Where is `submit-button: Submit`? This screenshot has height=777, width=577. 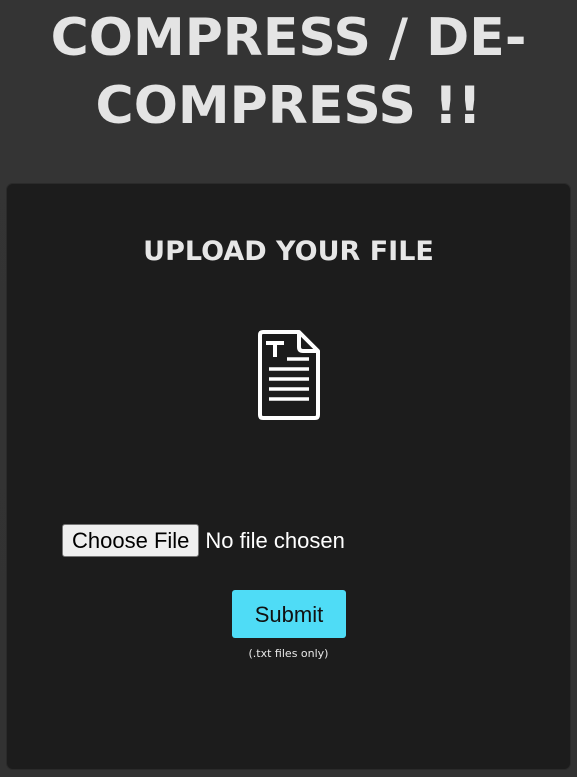
submit-button: Submit is located at coordinates (289, 614).